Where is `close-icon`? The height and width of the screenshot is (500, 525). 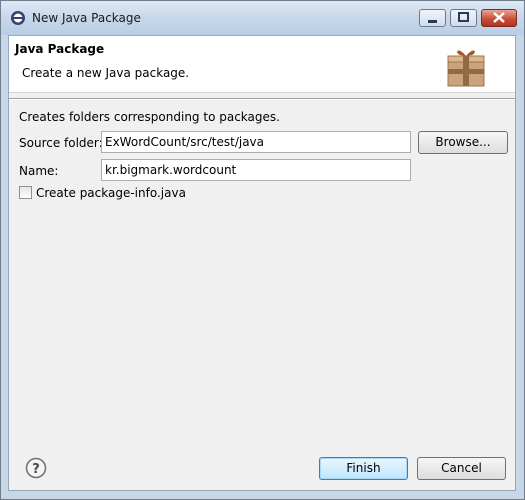
close-icon is located at coordinates (499, 17).